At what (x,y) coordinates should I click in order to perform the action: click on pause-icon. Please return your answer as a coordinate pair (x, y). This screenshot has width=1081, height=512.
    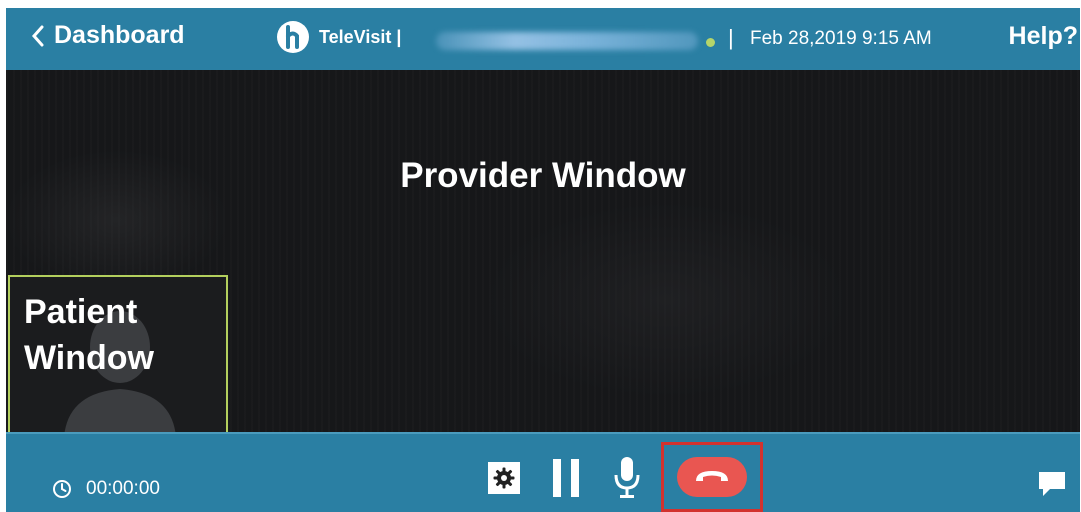
    Looking at the image, I should click on (566, 478).